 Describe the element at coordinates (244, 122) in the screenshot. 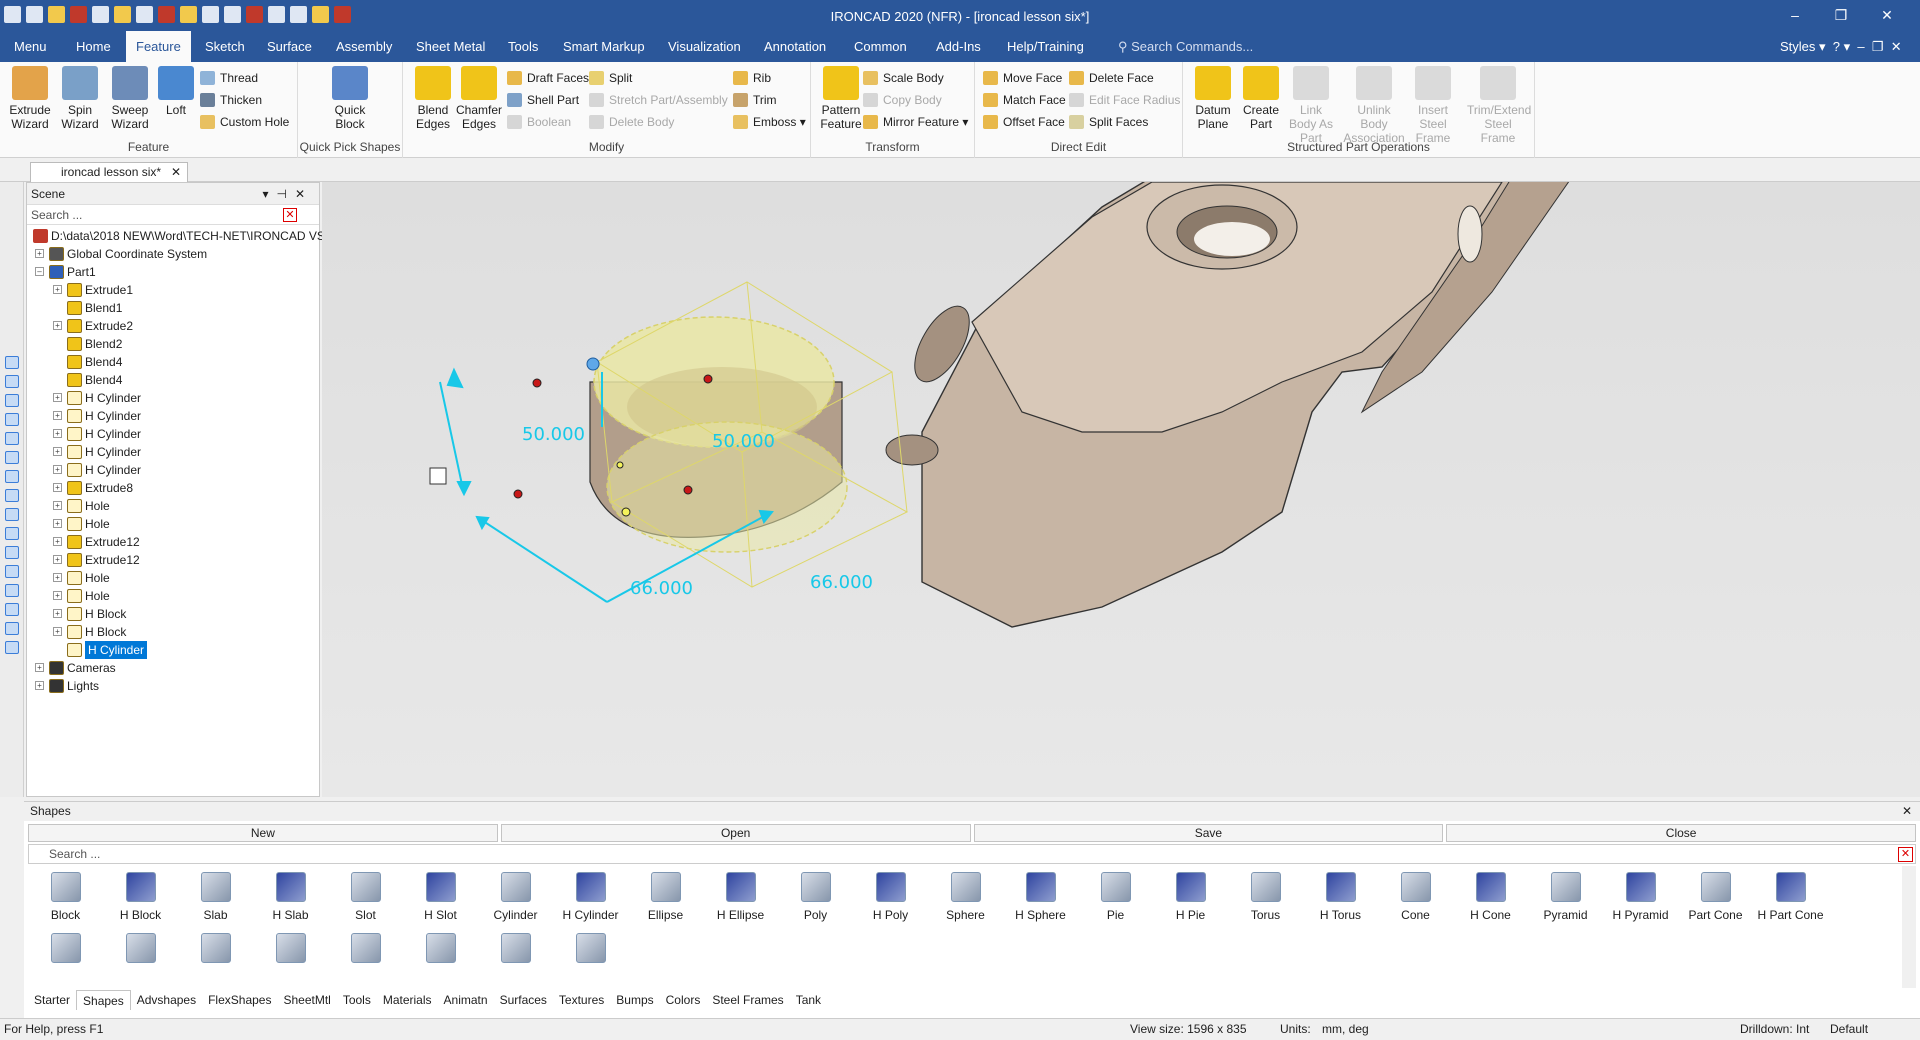

I see `custom-hole-button: Custom Hole` at that location.